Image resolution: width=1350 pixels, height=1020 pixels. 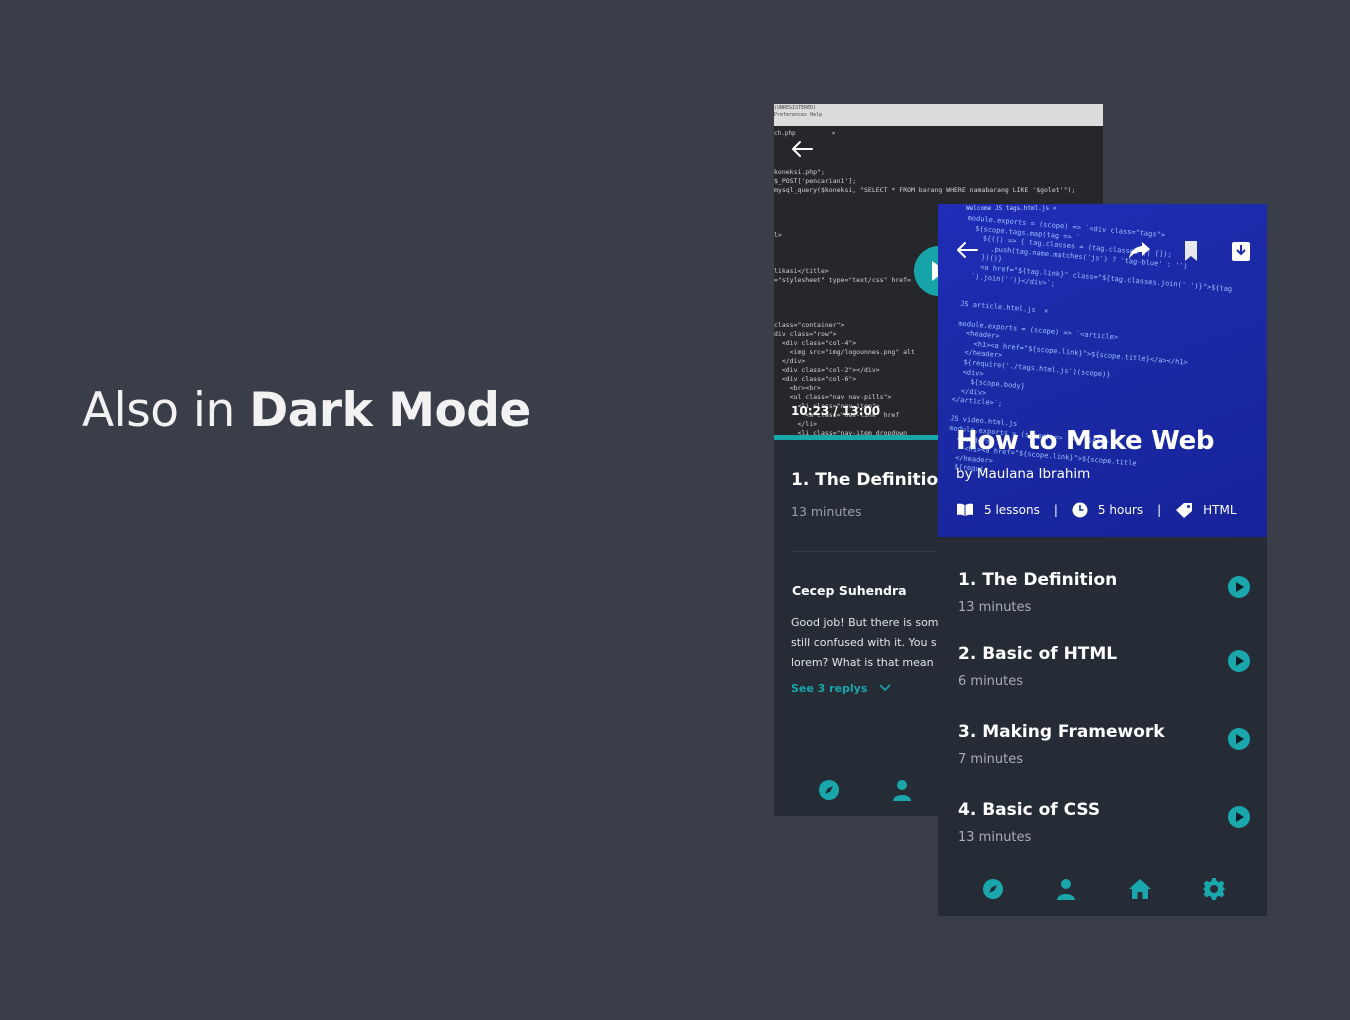 What do you see at coordinates (1140, 889) in the screenshot?
I see `home-icon` at bounding box center [1140, 889].